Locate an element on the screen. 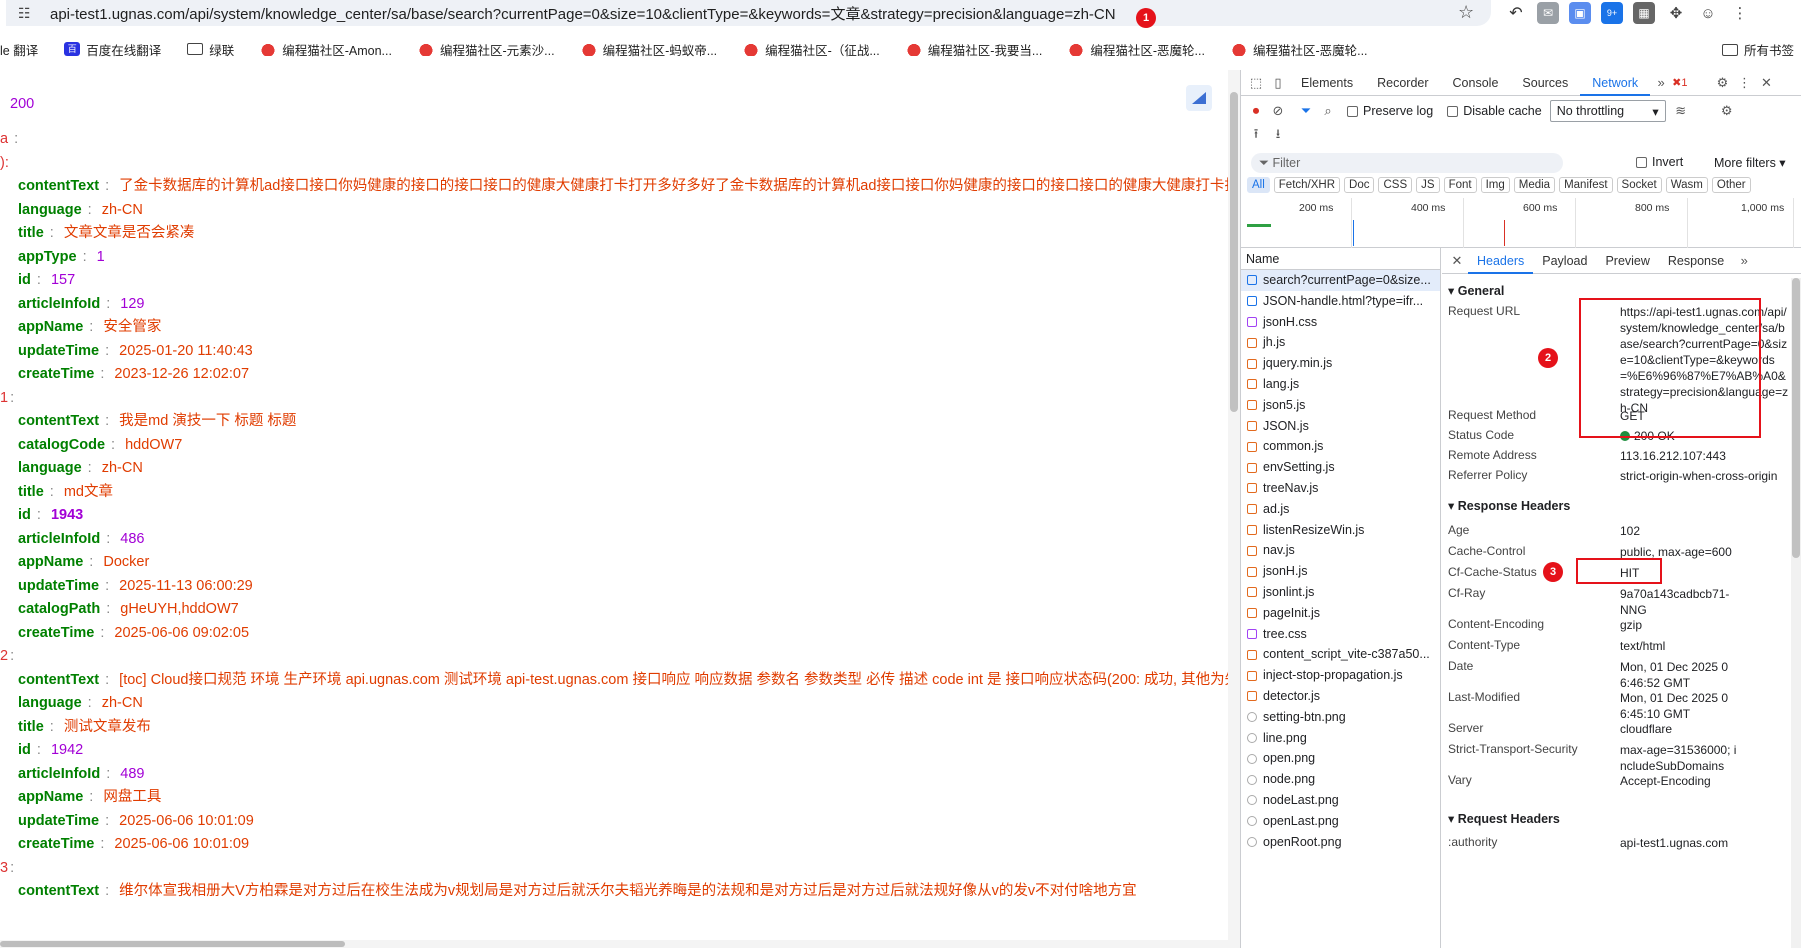  tab-preview: Preview is located at coordinates (1627, 261).